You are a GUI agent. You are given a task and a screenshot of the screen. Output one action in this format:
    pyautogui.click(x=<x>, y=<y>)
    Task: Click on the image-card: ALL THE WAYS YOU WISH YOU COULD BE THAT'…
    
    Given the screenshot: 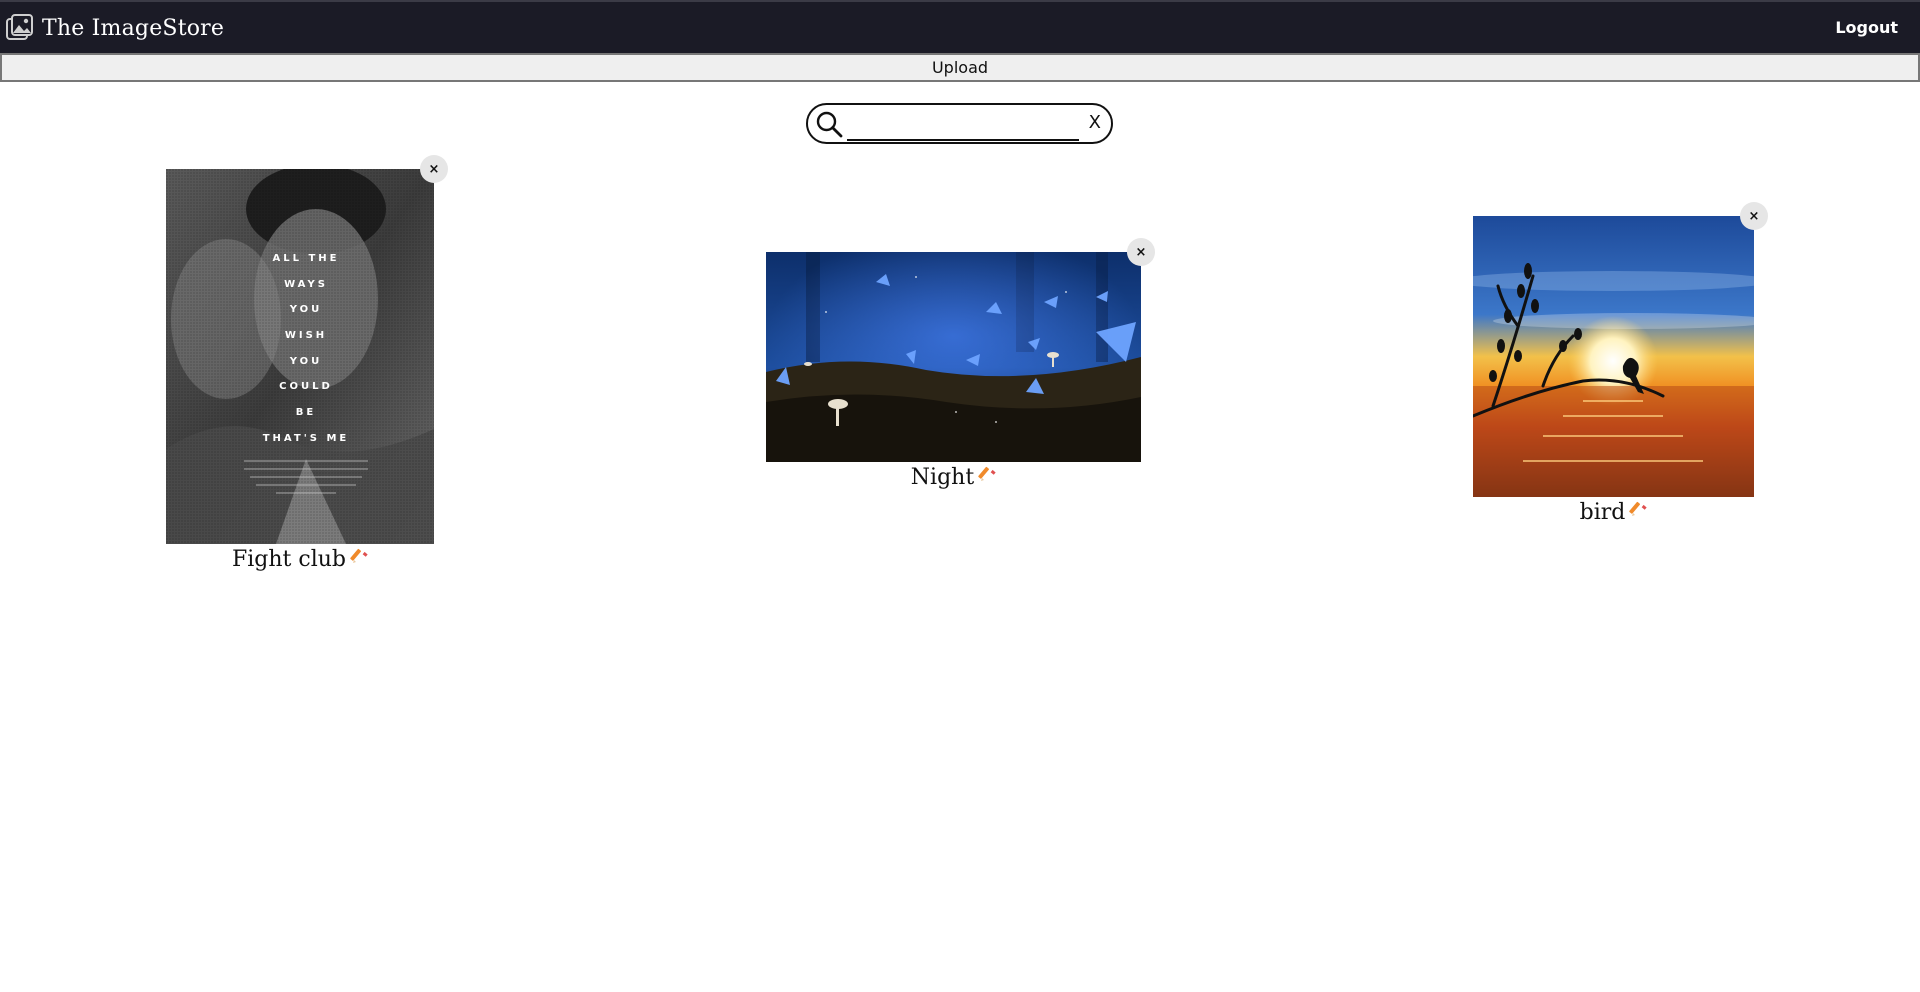 What is the action you would take?
    pyautogui.click(x=307, y=367)
    